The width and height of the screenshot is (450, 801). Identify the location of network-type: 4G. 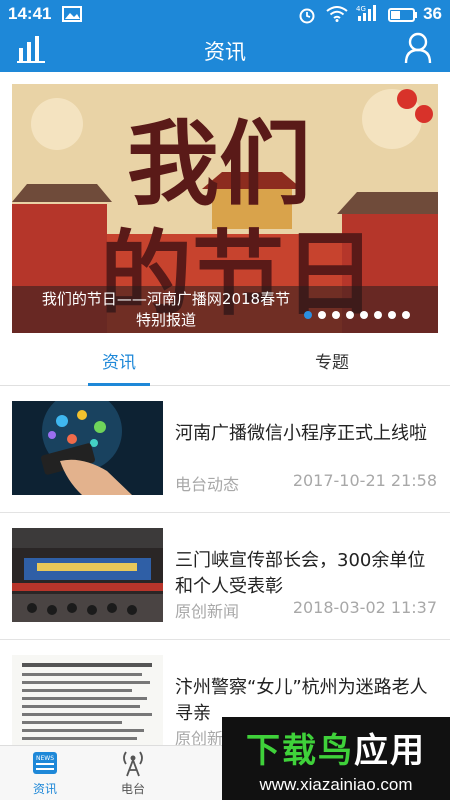
(361, 9).